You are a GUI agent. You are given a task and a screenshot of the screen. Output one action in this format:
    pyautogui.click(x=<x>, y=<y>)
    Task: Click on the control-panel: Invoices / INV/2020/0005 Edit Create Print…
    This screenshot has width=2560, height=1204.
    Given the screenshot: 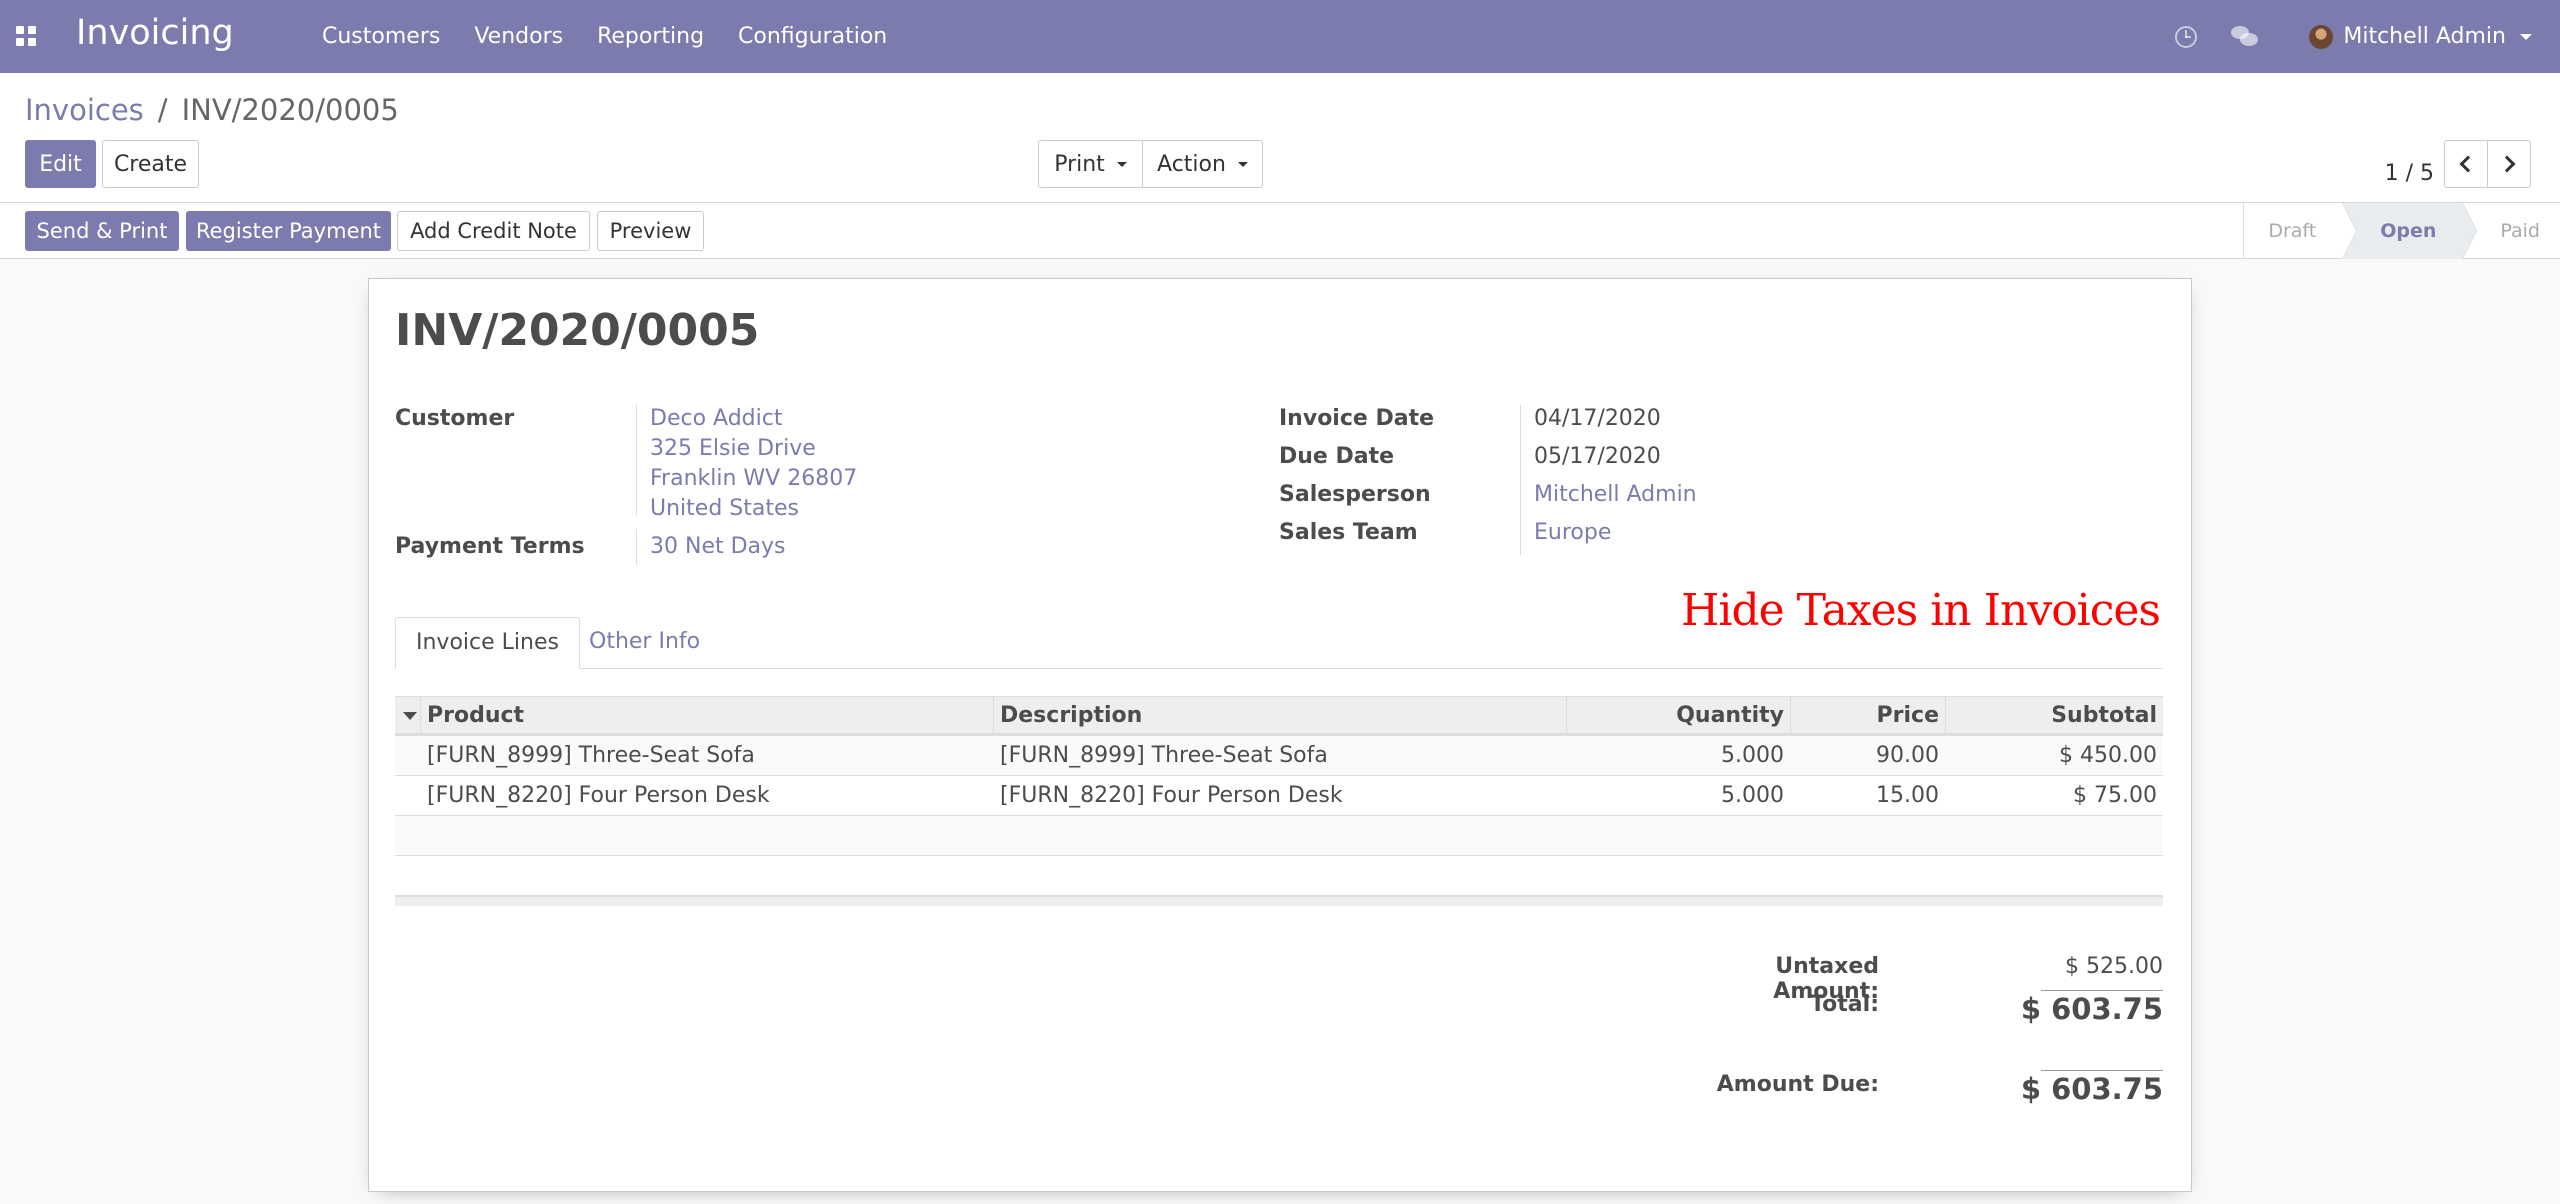 What is the action you would take?
    pyautogui.click(x=1280, y=138)
    